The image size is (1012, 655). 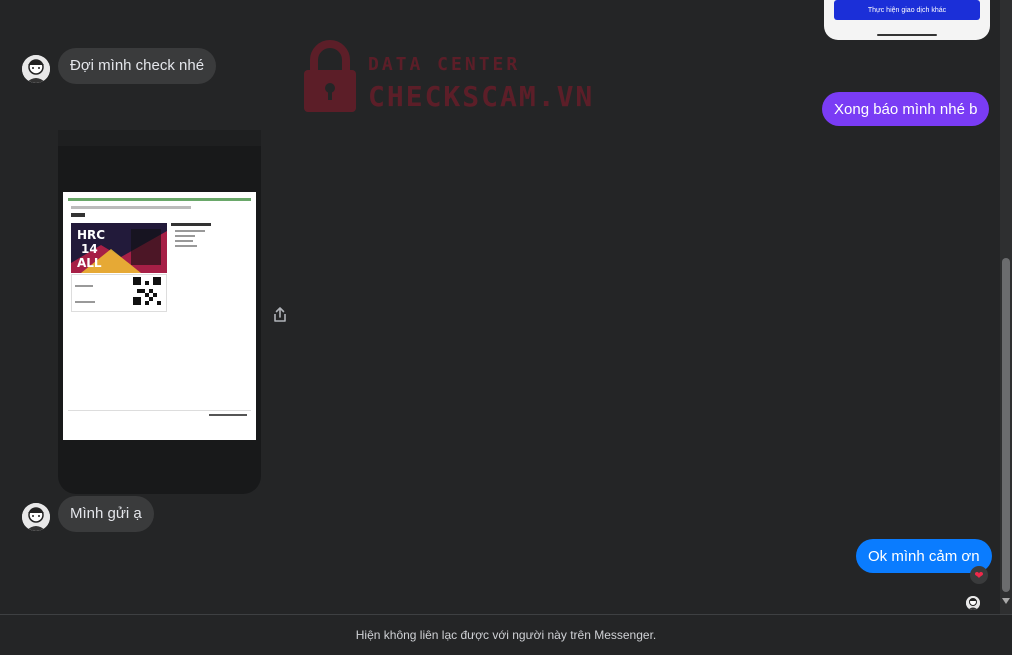 What do you see at coordinates (89, 249) in the screenshot?
I see `svg-text: 14` at bounding box center [89, 249].